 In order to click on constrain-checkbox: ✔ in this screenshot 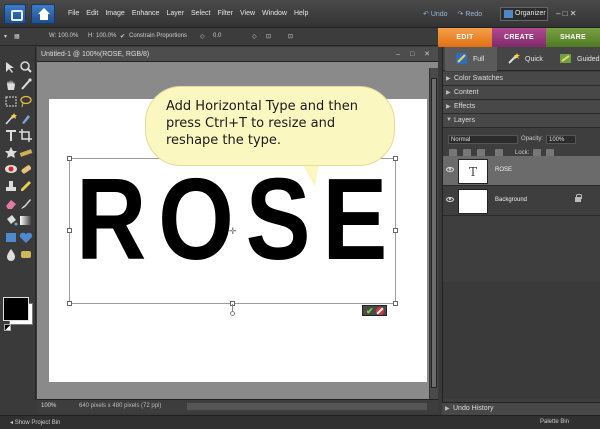, I will do `click(122, 36)`.